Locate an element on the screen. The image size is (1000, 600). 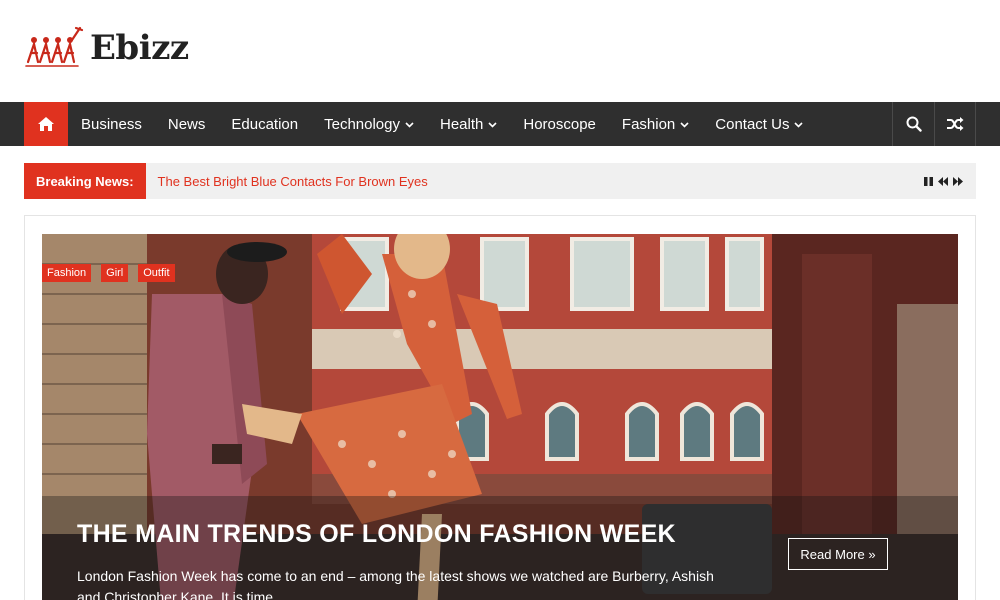
breaking-news-label: Breaking News: is located at coordinates (85, 181).